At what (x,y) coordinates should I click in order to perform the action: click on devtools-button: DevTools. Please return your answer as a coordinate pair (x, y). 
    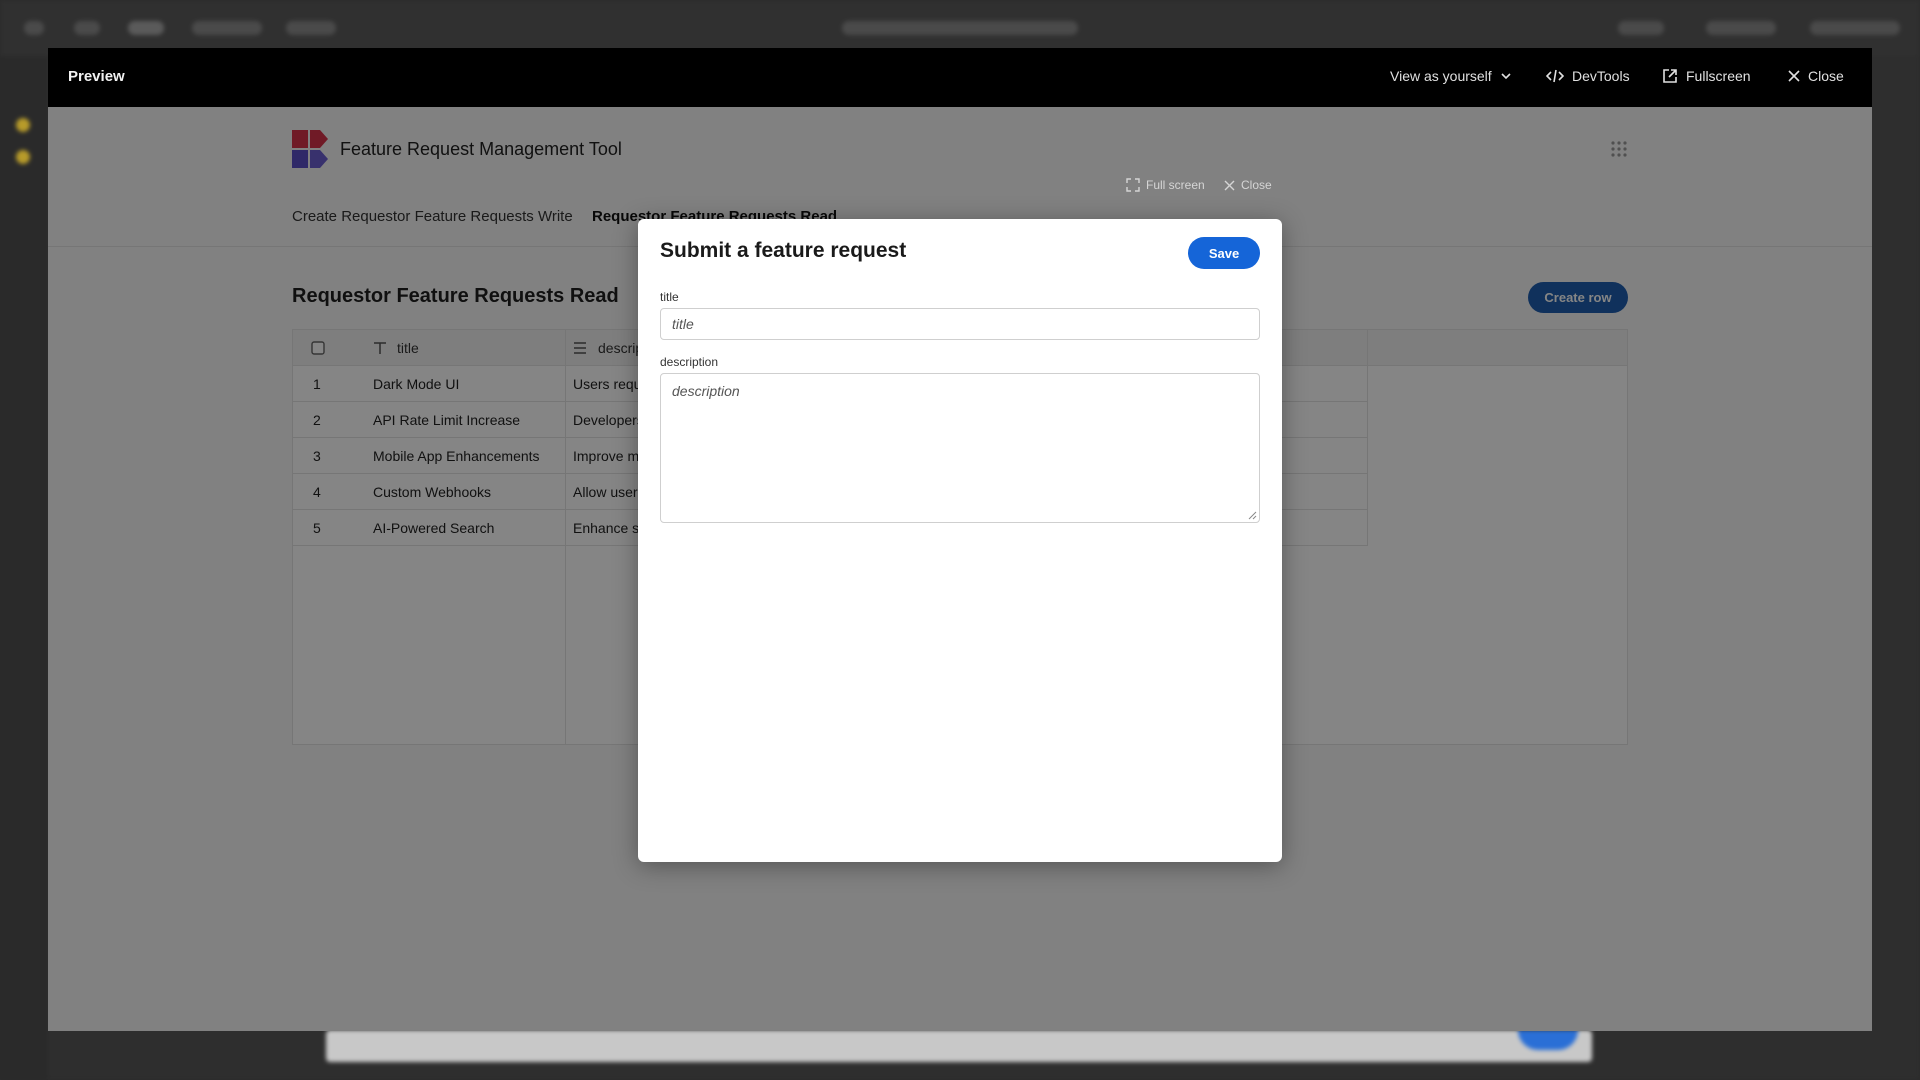
    Looking at the image, I should click on (1588, 76).